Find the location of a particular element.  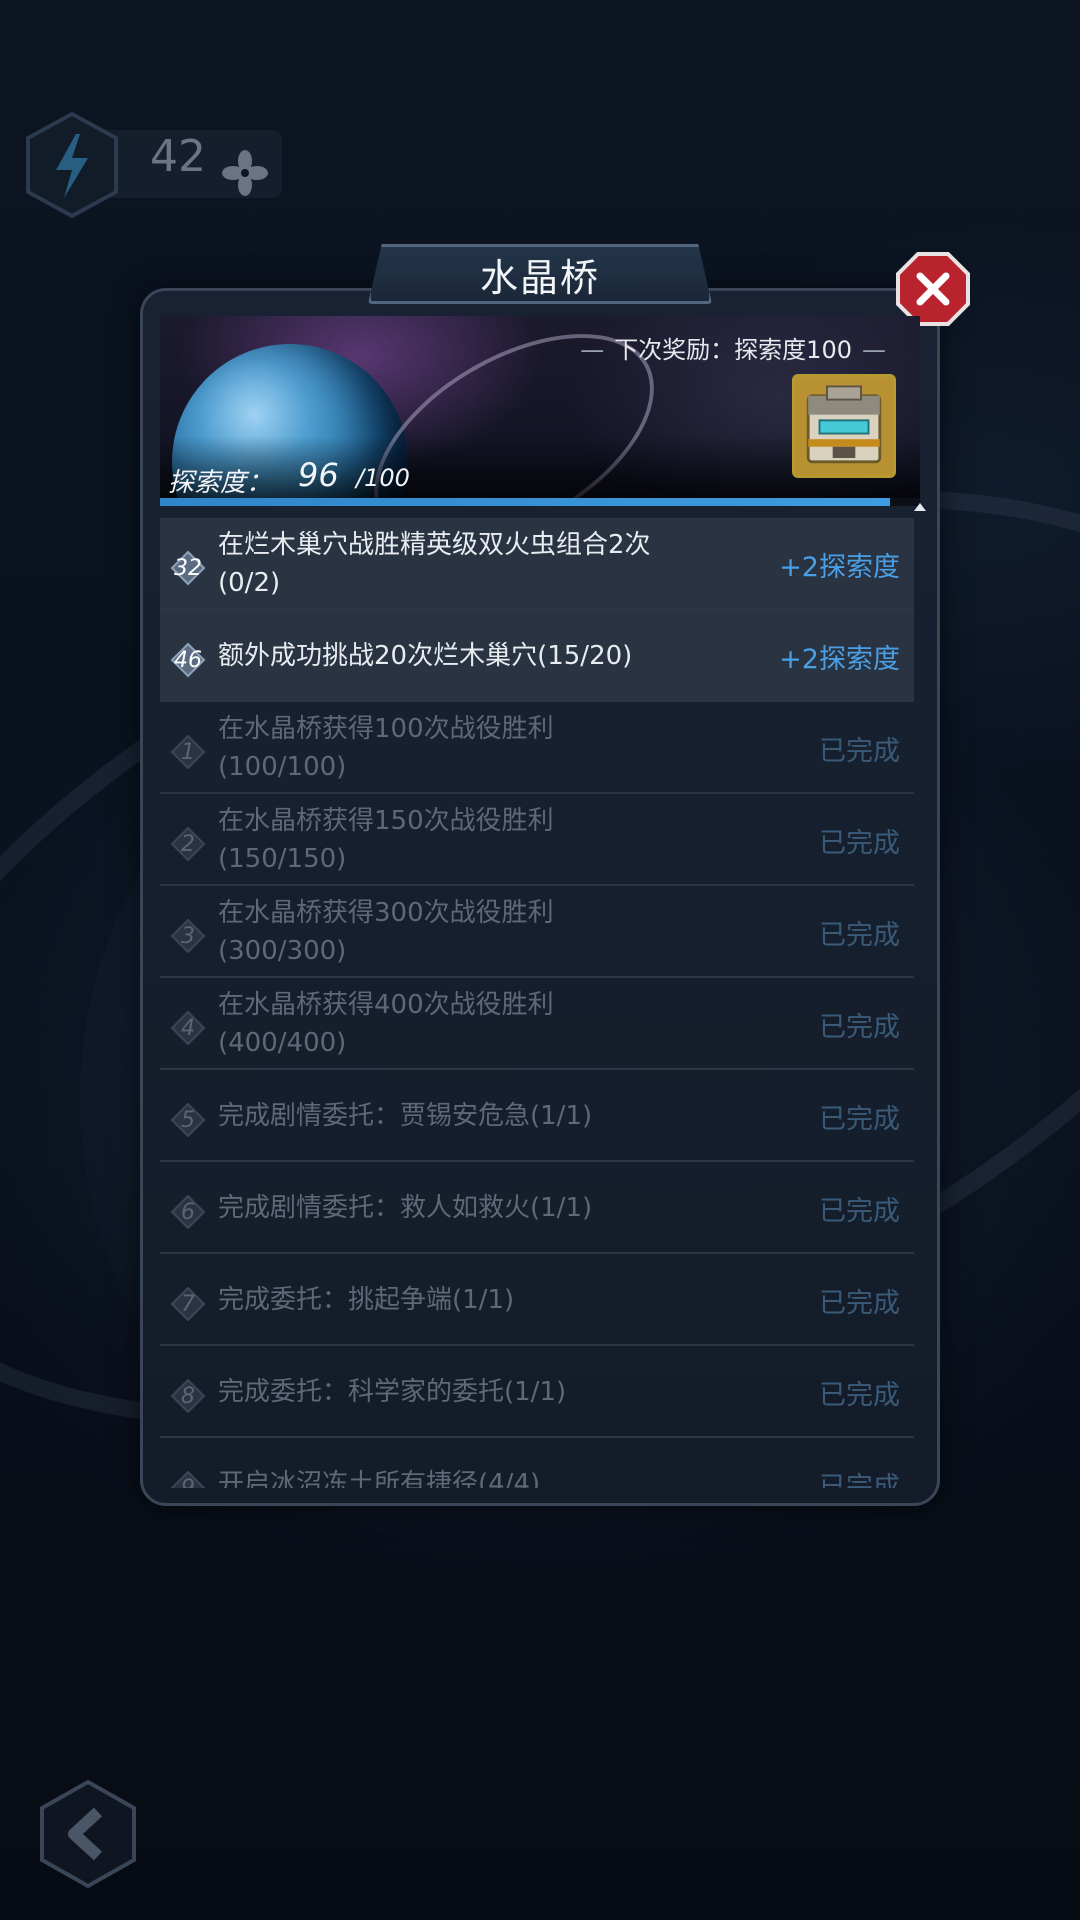

task-row: 32 在烂木巢穴战胜精英级双火虫组合2次 (0/2) +2探索度 is located at coordinates (537, 564).